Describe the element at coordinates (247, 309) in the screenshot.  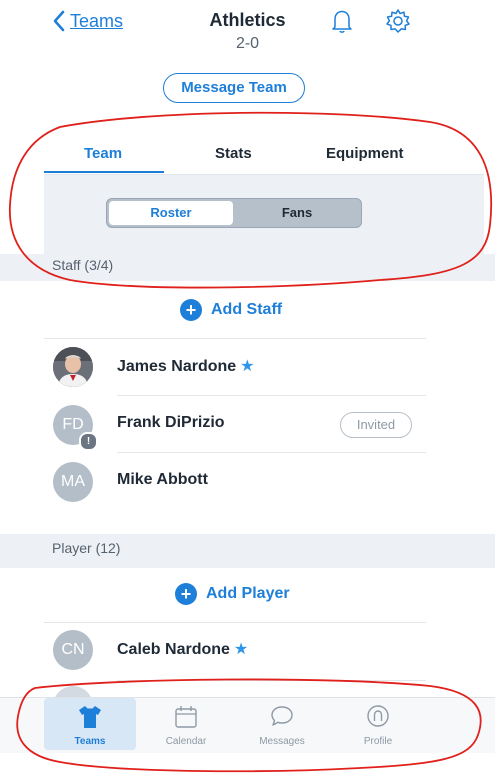
I see `add-staff-label: Add Staff` at that location.